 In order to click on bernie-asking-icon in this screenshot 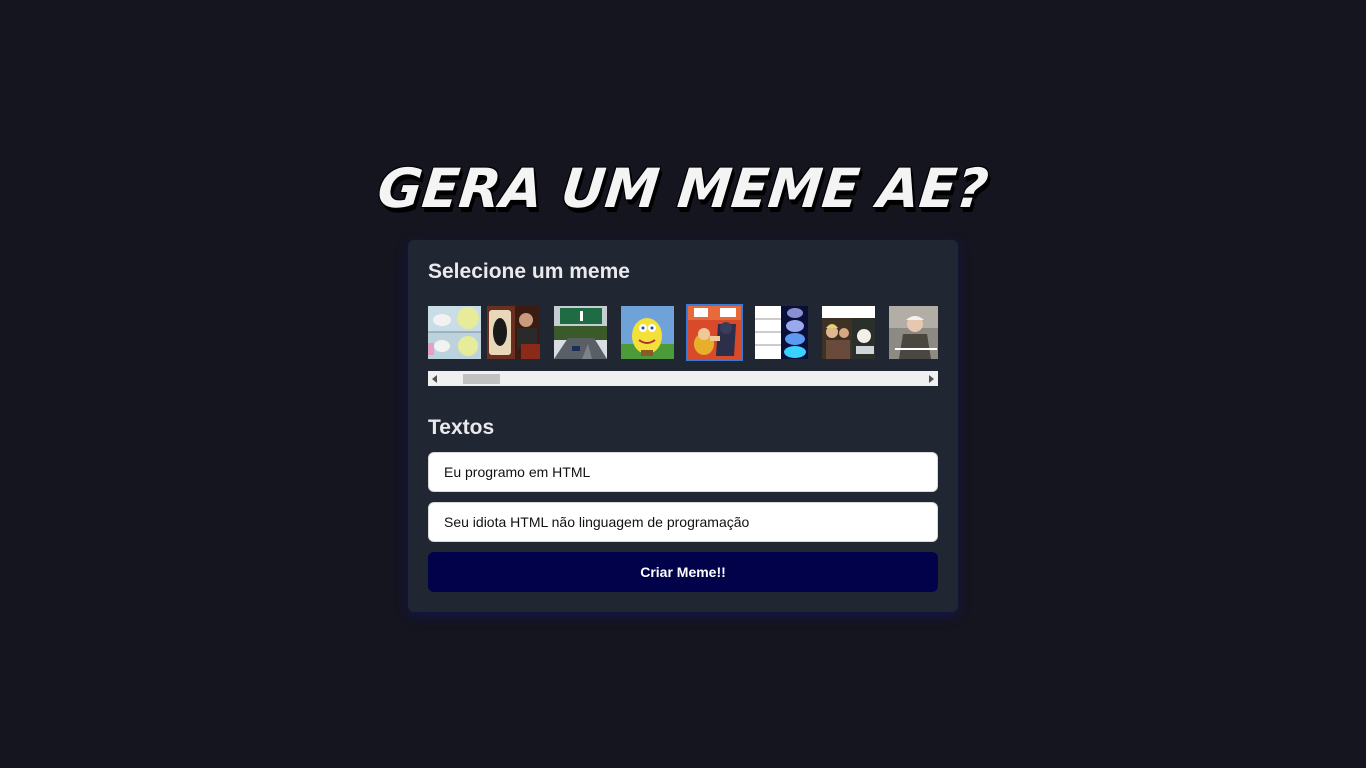, I will do `click(913, 332)`.